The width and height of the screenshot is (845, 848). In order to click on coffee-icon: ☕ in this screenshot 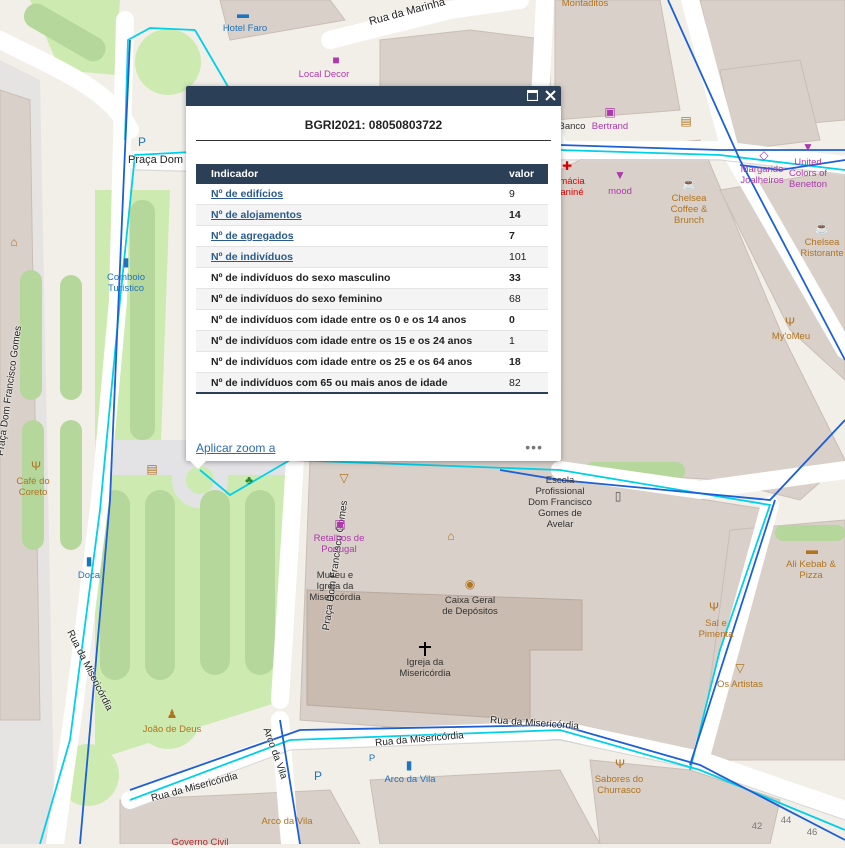, I will do `click(689, 184)`.